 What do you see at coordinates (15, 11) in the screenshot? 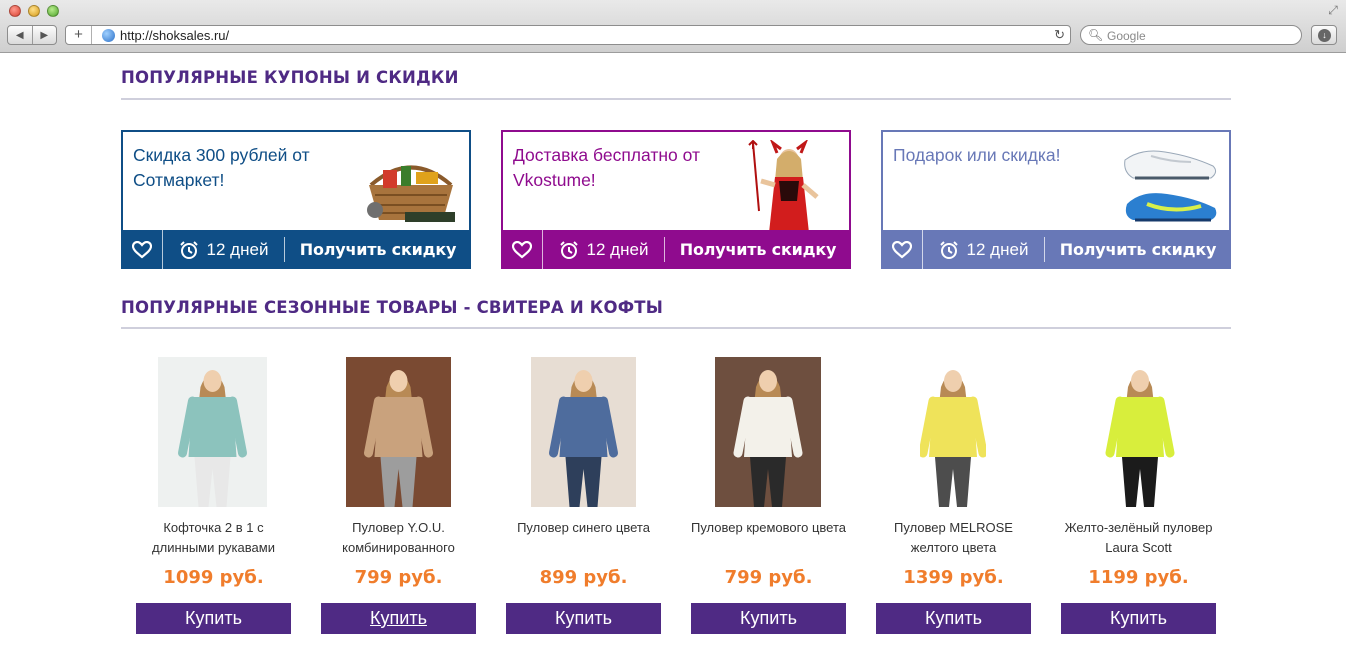
I see `close-window-button` at bounding box center [15, 11].